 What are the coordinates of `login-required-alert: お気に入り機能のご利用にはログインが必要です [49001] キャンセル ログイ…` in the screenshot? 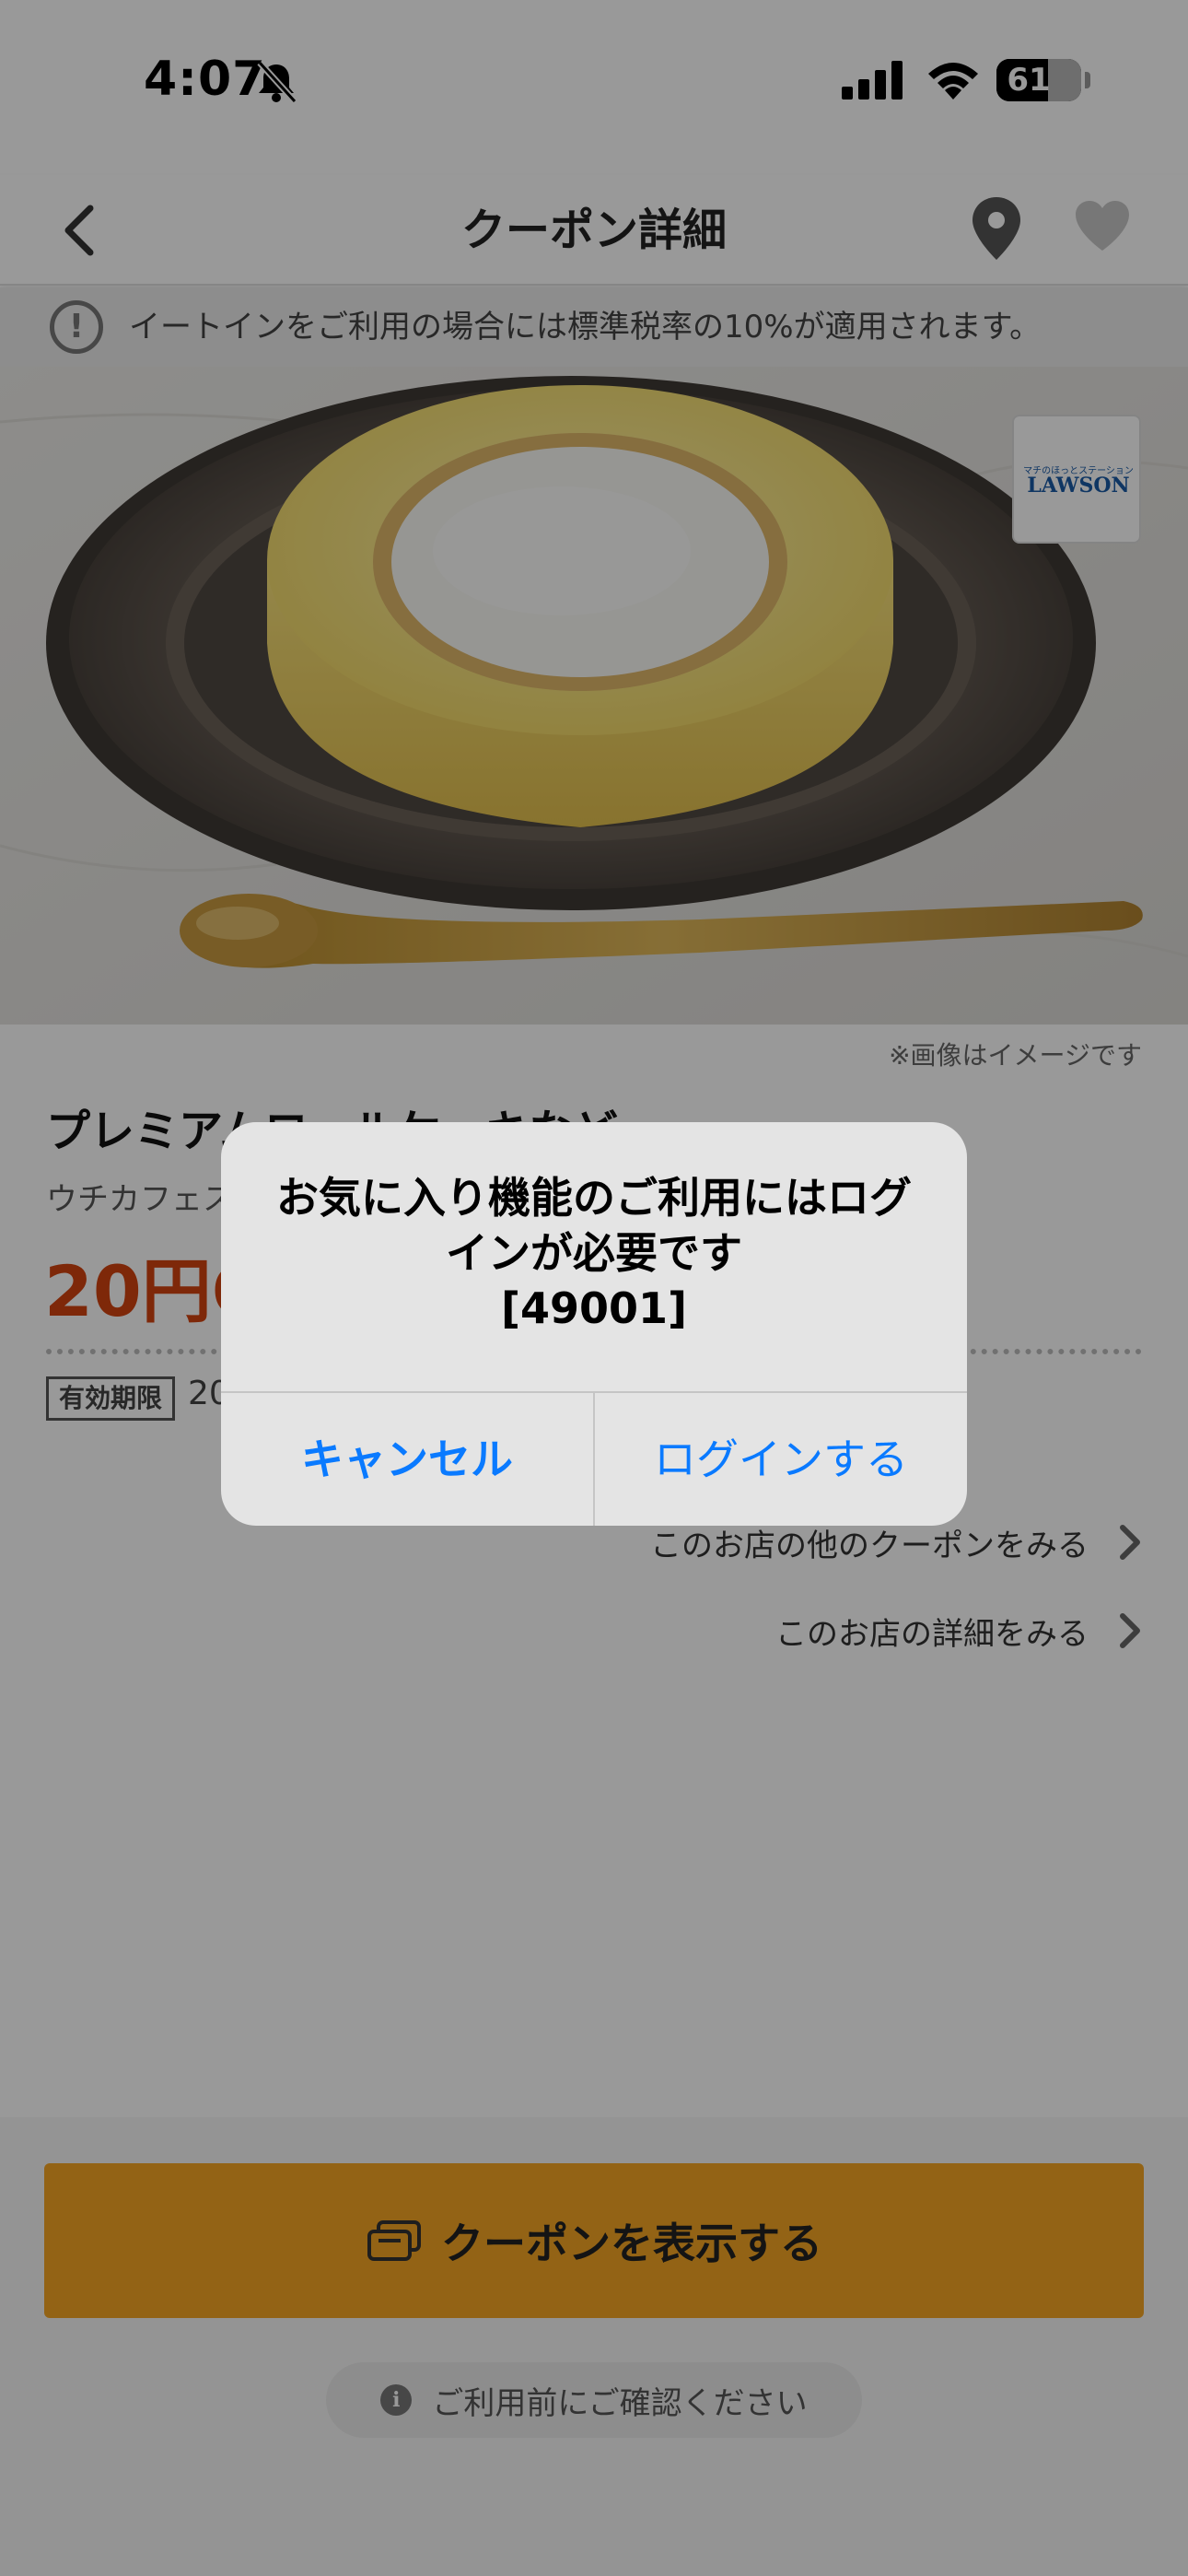 It's located at (594, 1324).